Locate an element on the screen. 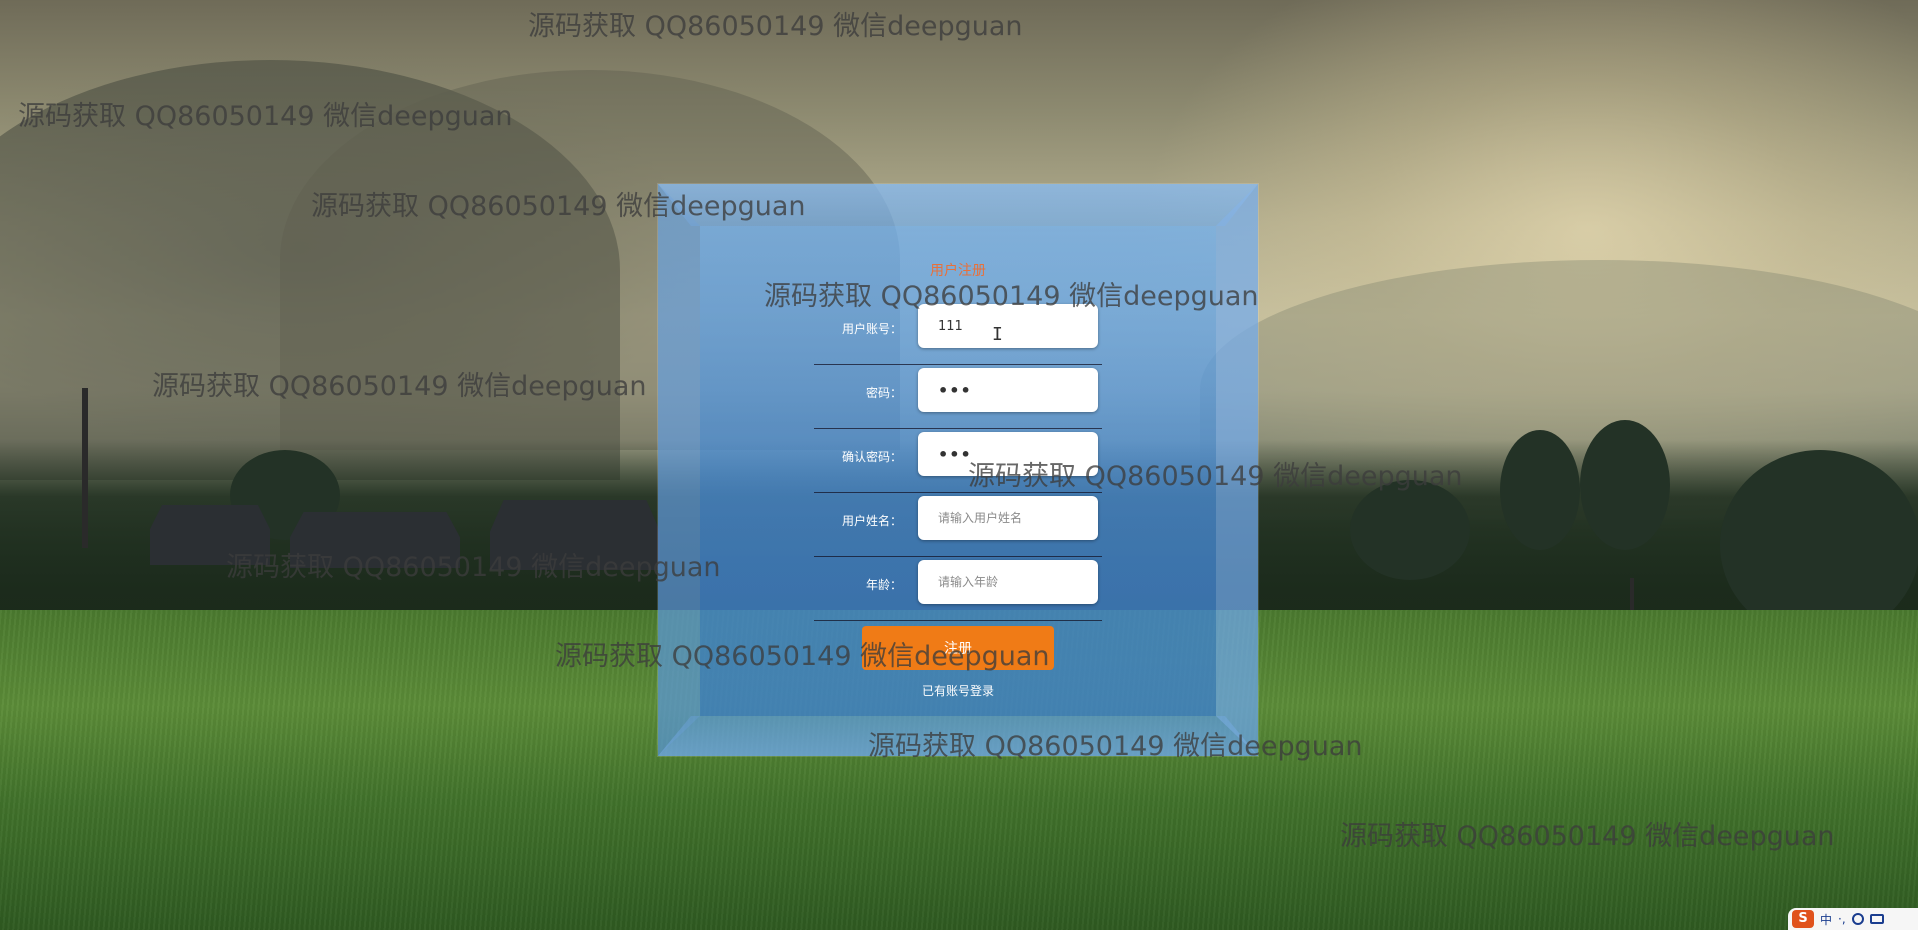 This screenshot has width=1918, height=930. password-input is located at coordinates (1008, 390).